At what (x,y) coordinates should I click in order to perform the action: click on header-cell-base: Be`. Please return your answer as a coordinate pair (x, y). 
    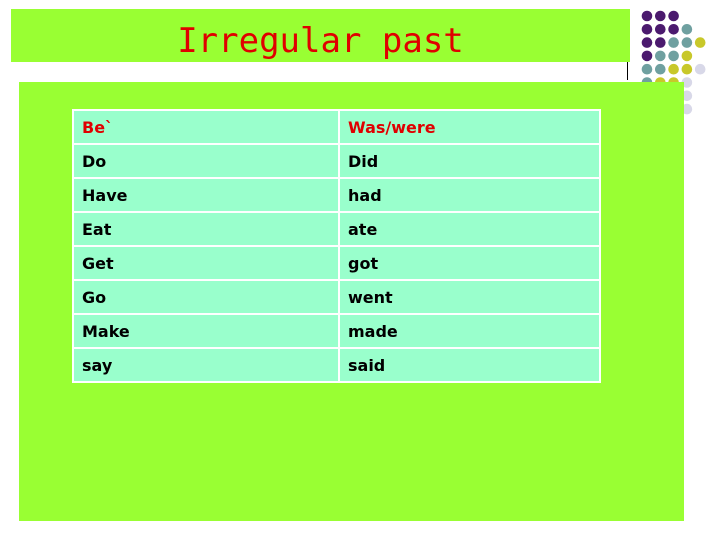
    Looking at the image, I should click on (206, 127).